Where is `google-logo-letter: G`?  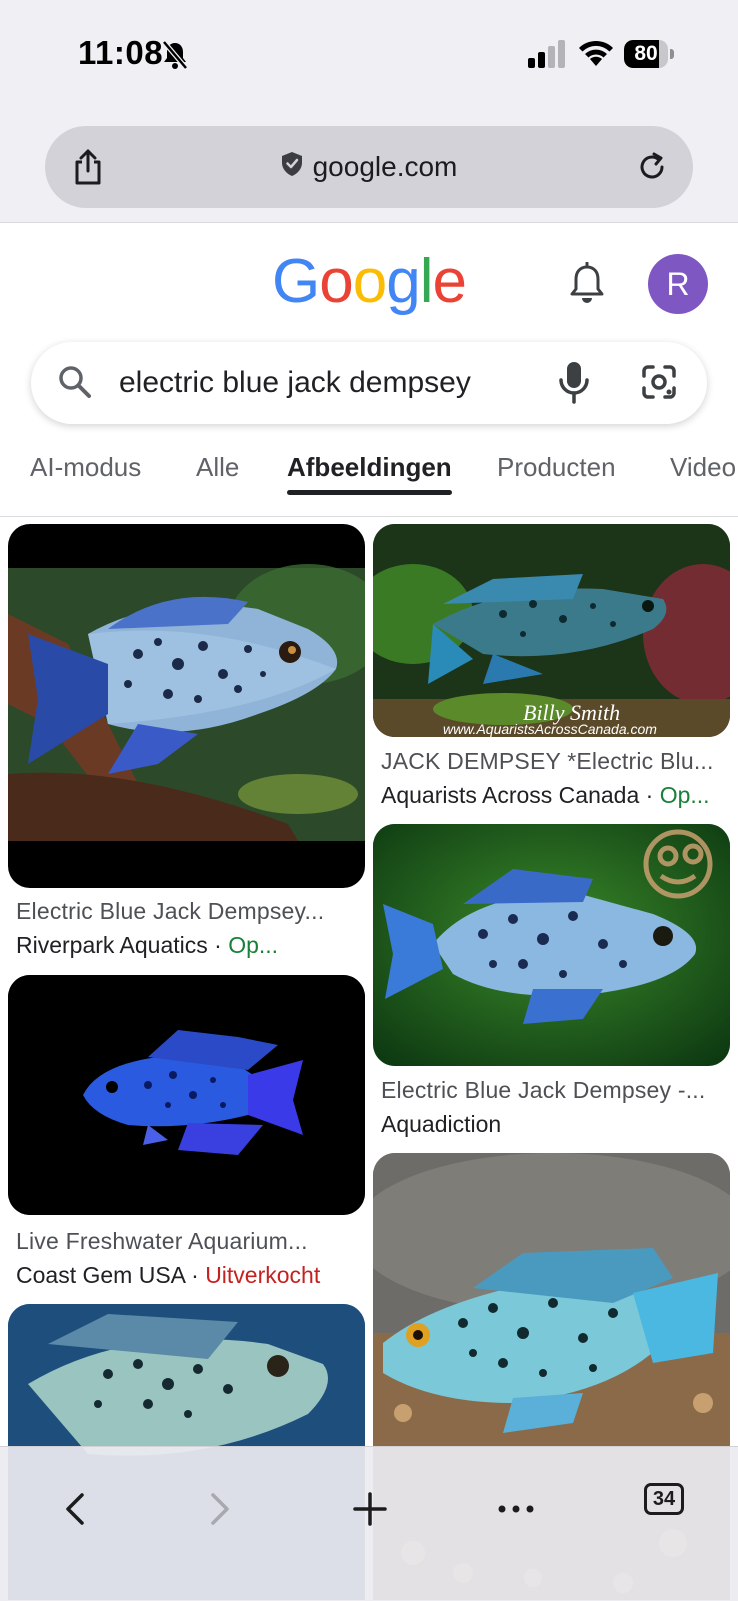 google-logo-letter: G is located at coordinates (296, 281).